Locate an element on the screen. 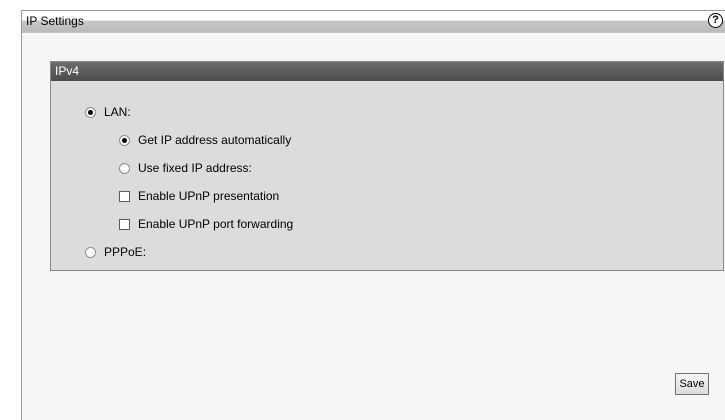 Image resolution: width=725 pixels, height=420 pixels. get-ip-auto-label: Get IP address automatically is located at coordinates (215, 140).